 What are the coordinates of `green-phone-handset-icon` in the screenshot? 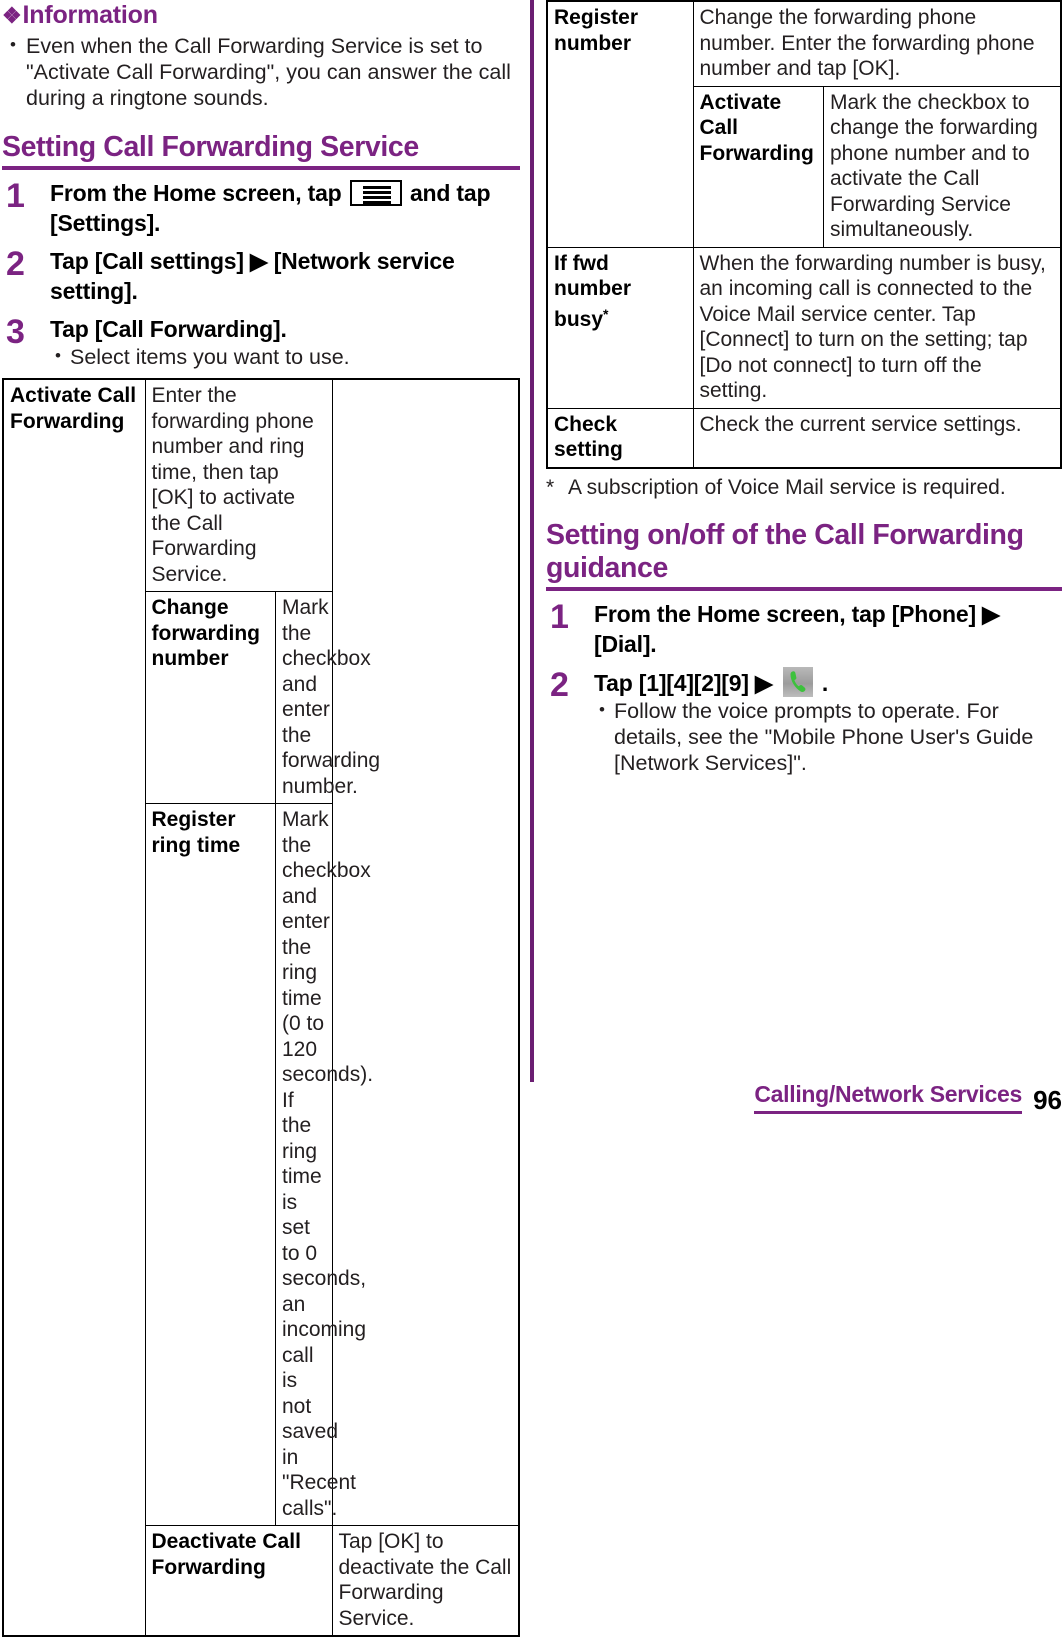 It's located at (797, 681).